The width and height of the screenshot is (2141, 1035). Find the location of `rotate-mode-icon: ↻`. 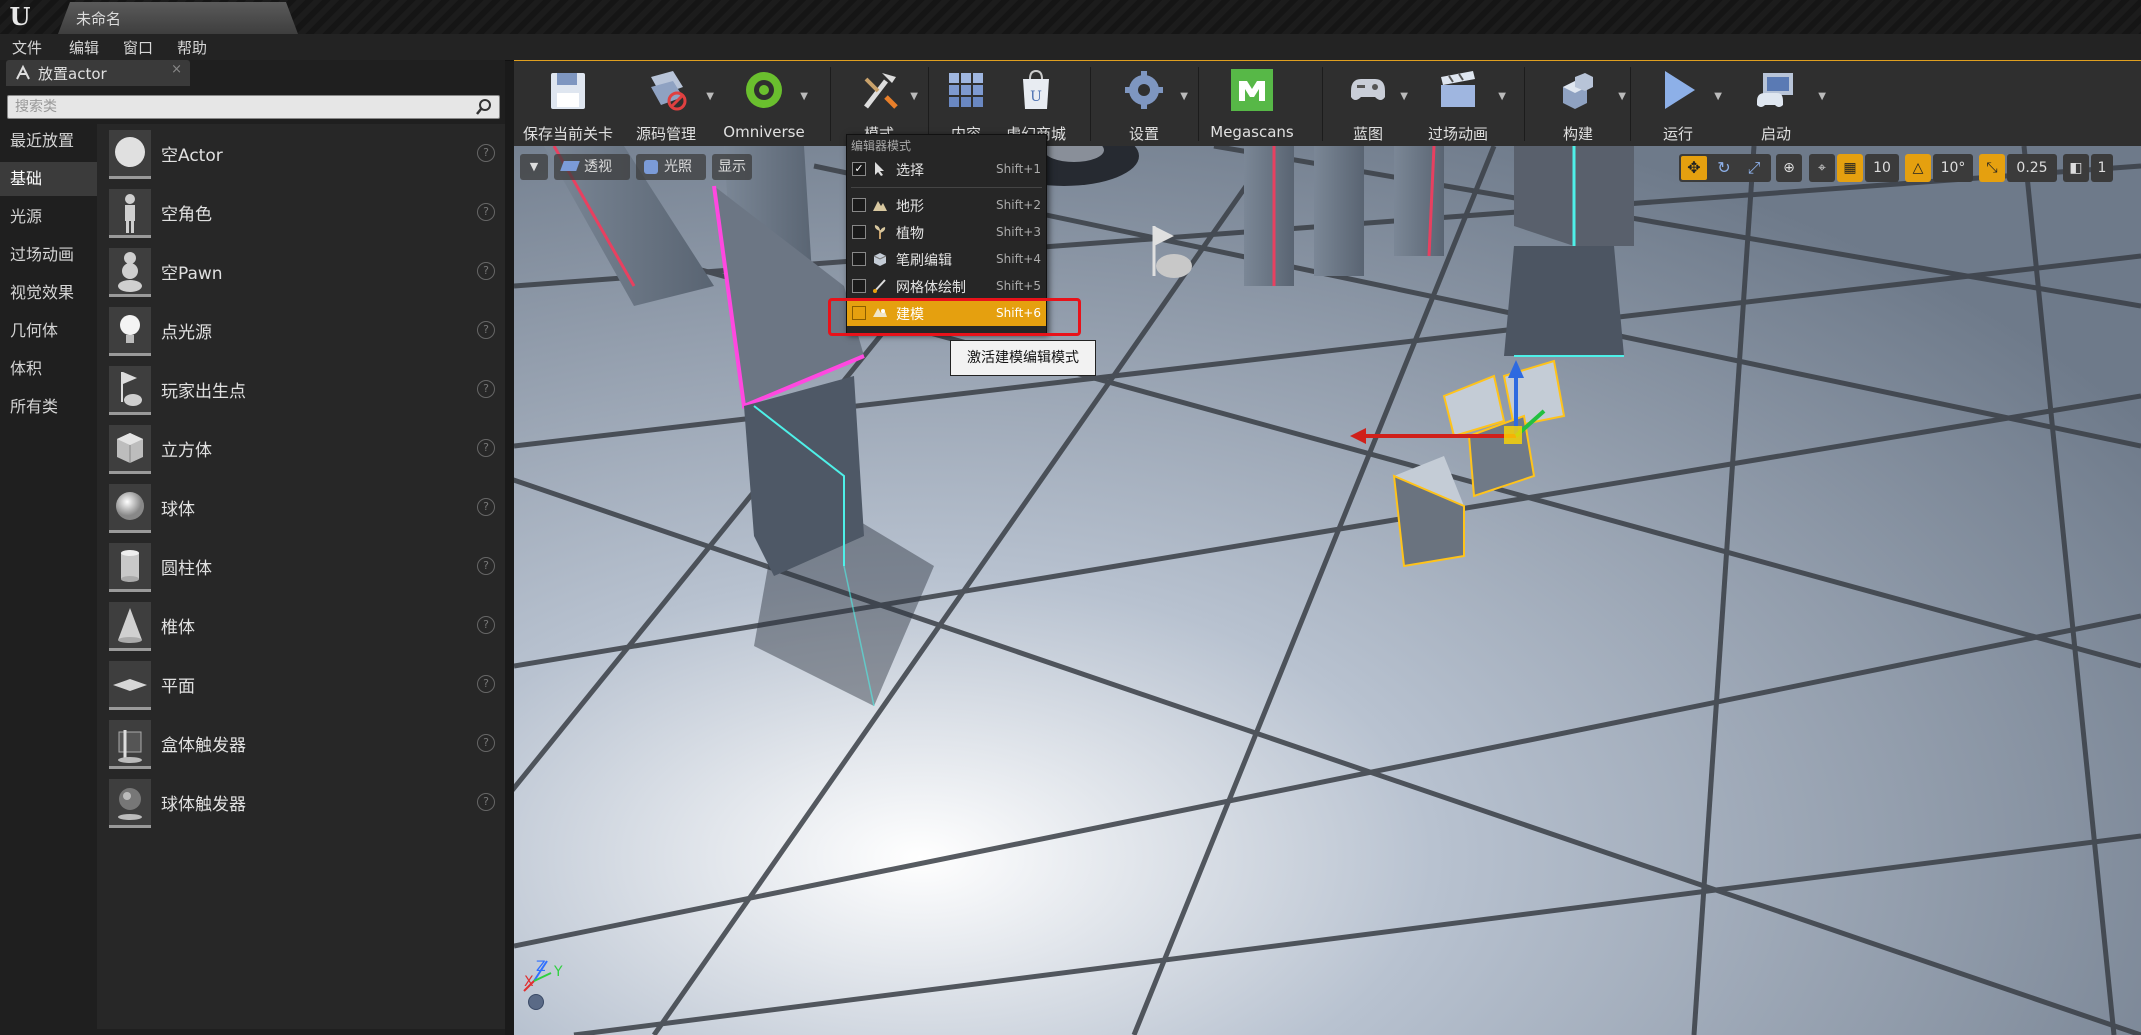

rotate-mode-icon: ↻ is located at coordinates (1724, 168).